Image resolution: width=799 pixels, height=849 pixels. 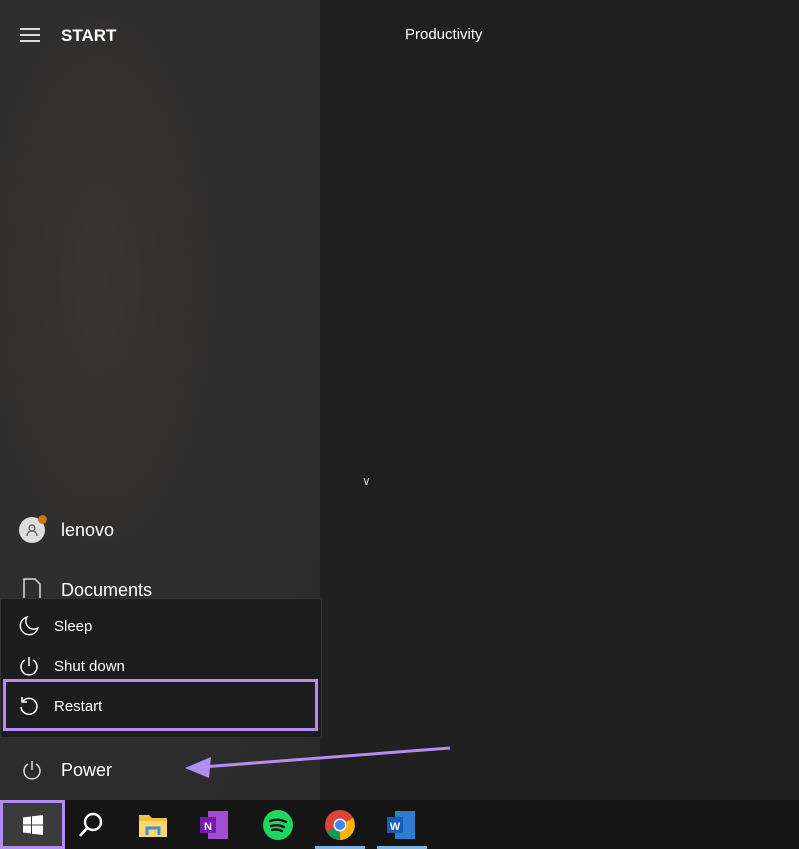 I want to click on power-label: Power, so click(x=87, y=769).